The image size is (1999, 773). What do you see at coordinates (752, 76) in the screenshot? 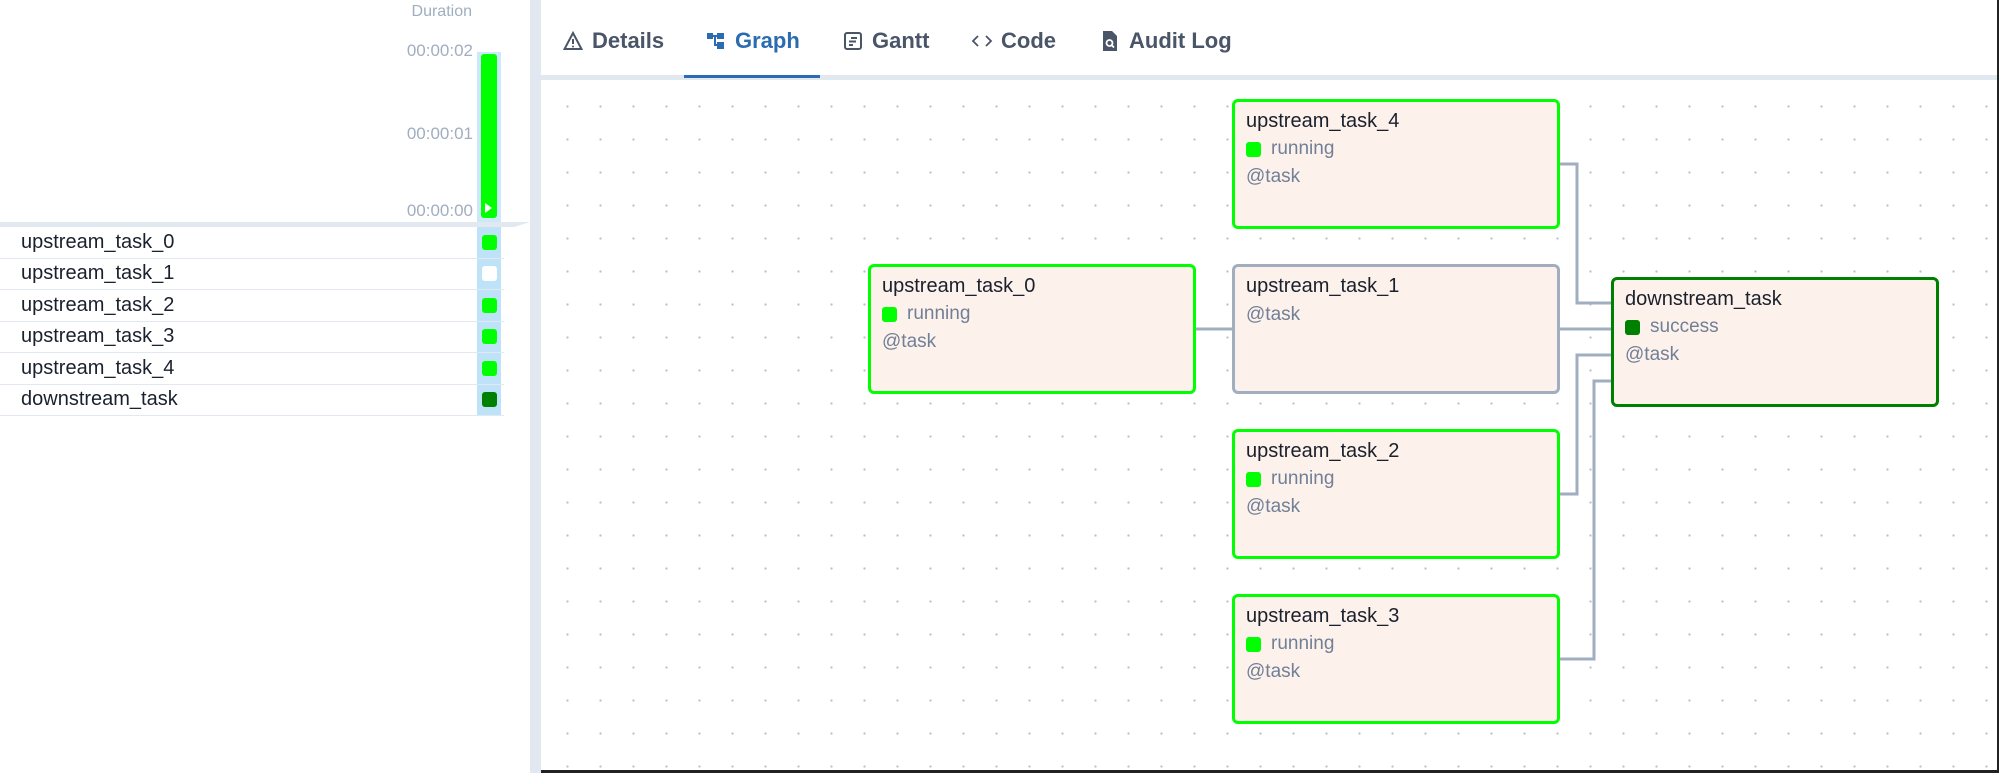
I see `active-tab-indicator` at bounding box center [752, 76].